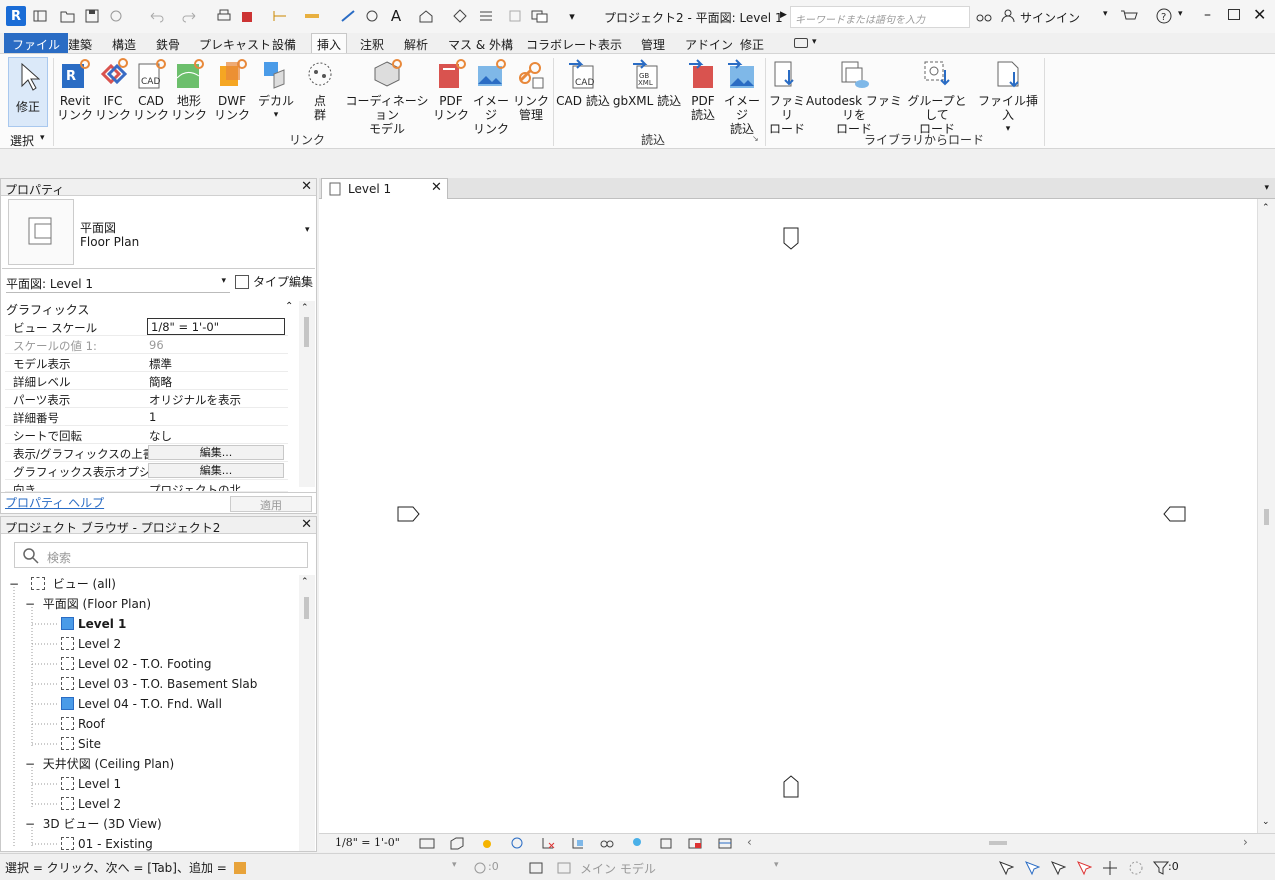  I want to click on view-scale-button: 1/8" = 1'-0", so click(367, 842).